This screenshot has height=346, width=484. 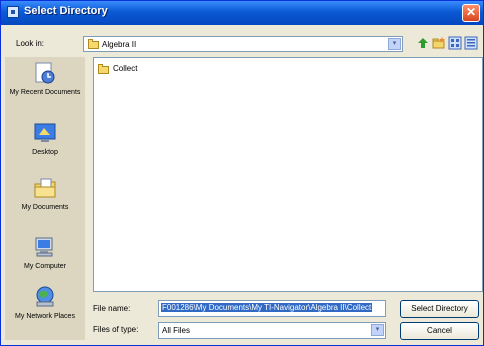 I want to click on place-my-computer: My Computer, so click(x=45, y=253).